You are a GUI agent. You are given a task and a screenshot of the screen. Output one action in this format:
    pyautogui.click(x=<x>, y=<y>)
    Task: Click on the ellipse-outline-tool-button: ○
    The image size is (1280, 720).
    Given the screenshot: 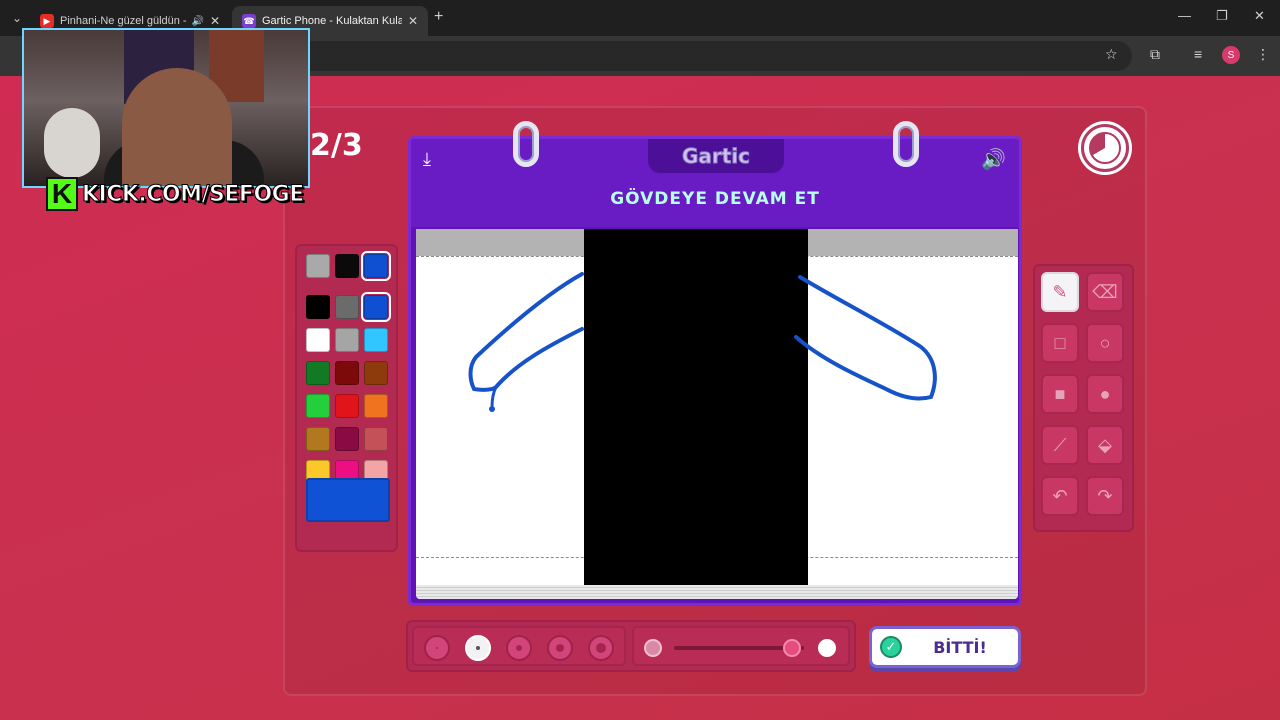 What is the action you would take?
    pyautogui.click(x=1105, y=343)
    